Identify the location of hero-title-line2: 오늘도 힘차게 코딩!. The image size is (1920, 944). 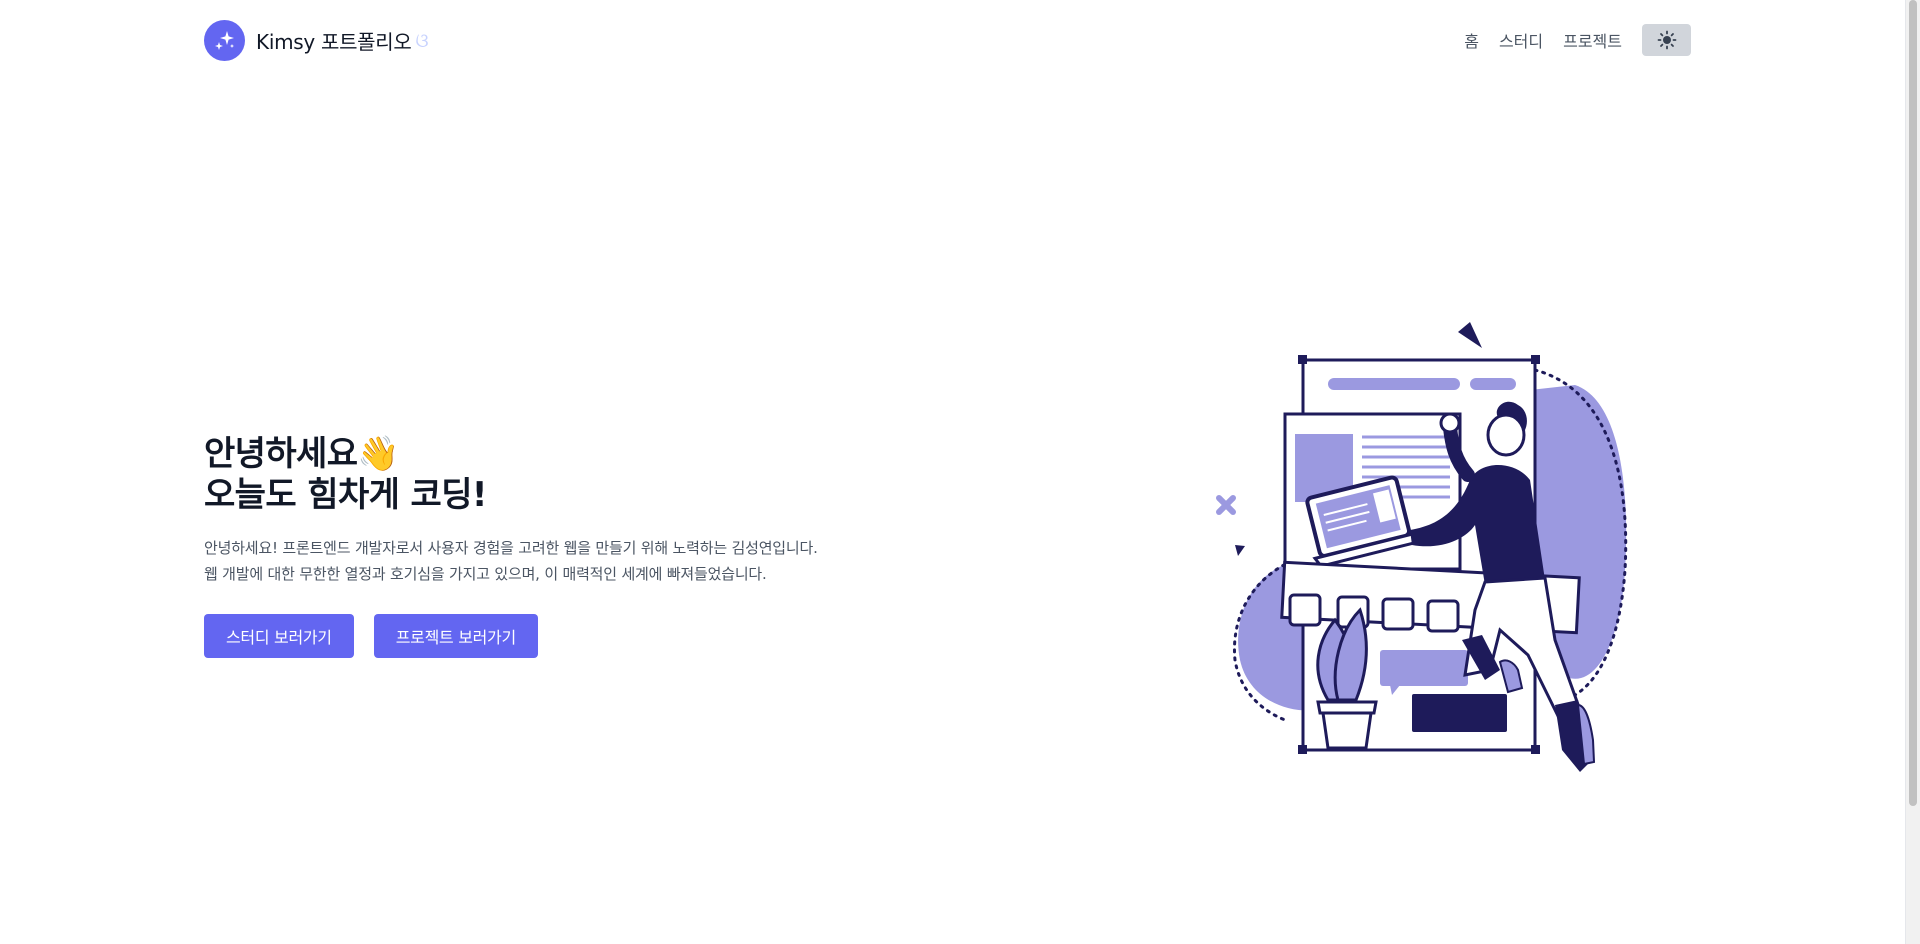
(345, 495).